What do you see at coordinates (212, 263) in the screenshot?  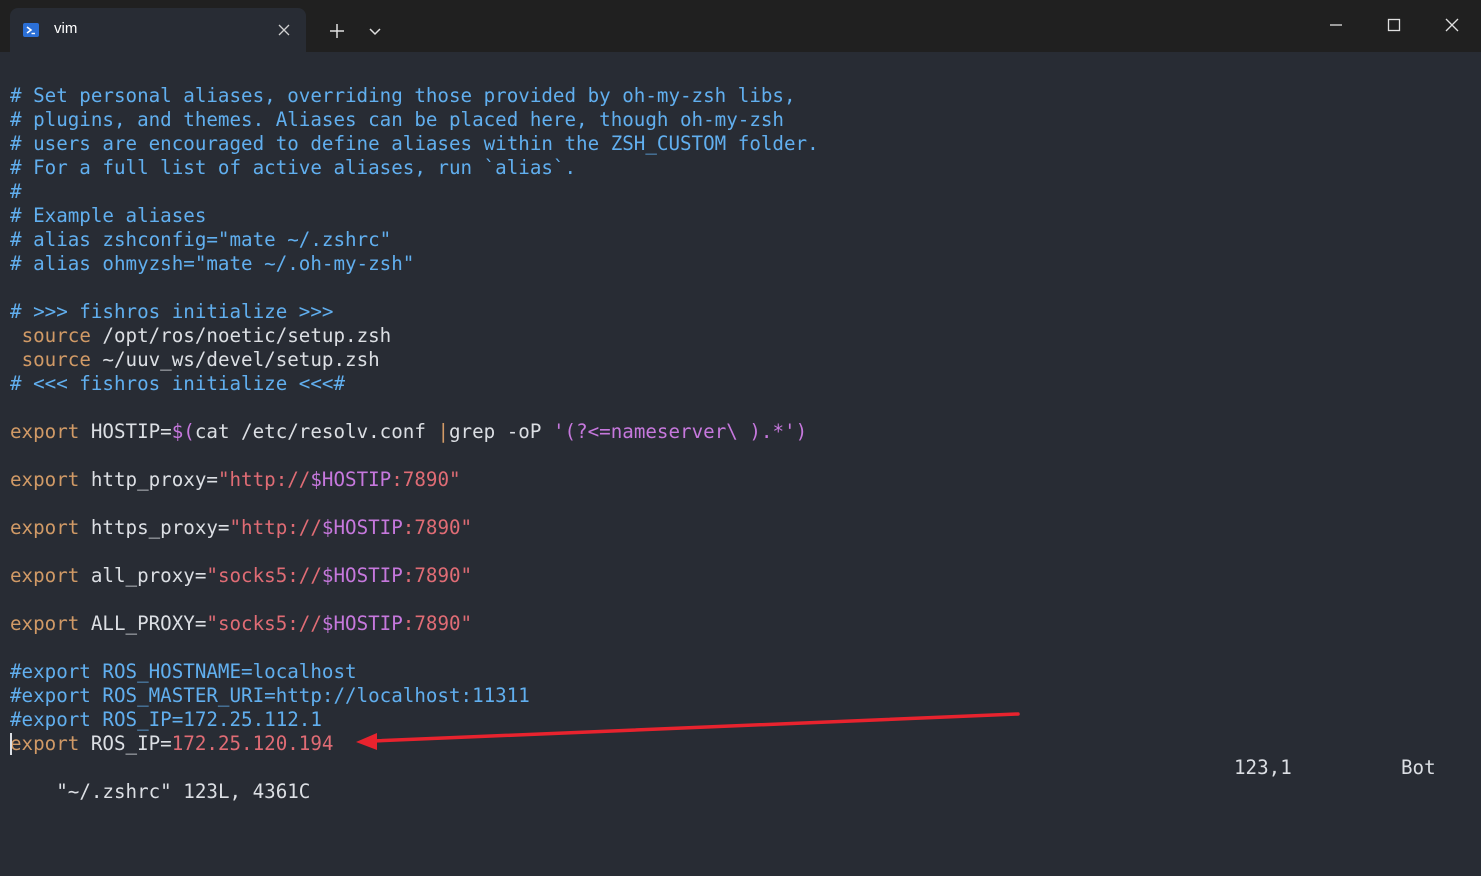 I see `code-token: # alias ohmyzsh="mate ~/.oh-my-zsh"` at bounding box center [212, 263].